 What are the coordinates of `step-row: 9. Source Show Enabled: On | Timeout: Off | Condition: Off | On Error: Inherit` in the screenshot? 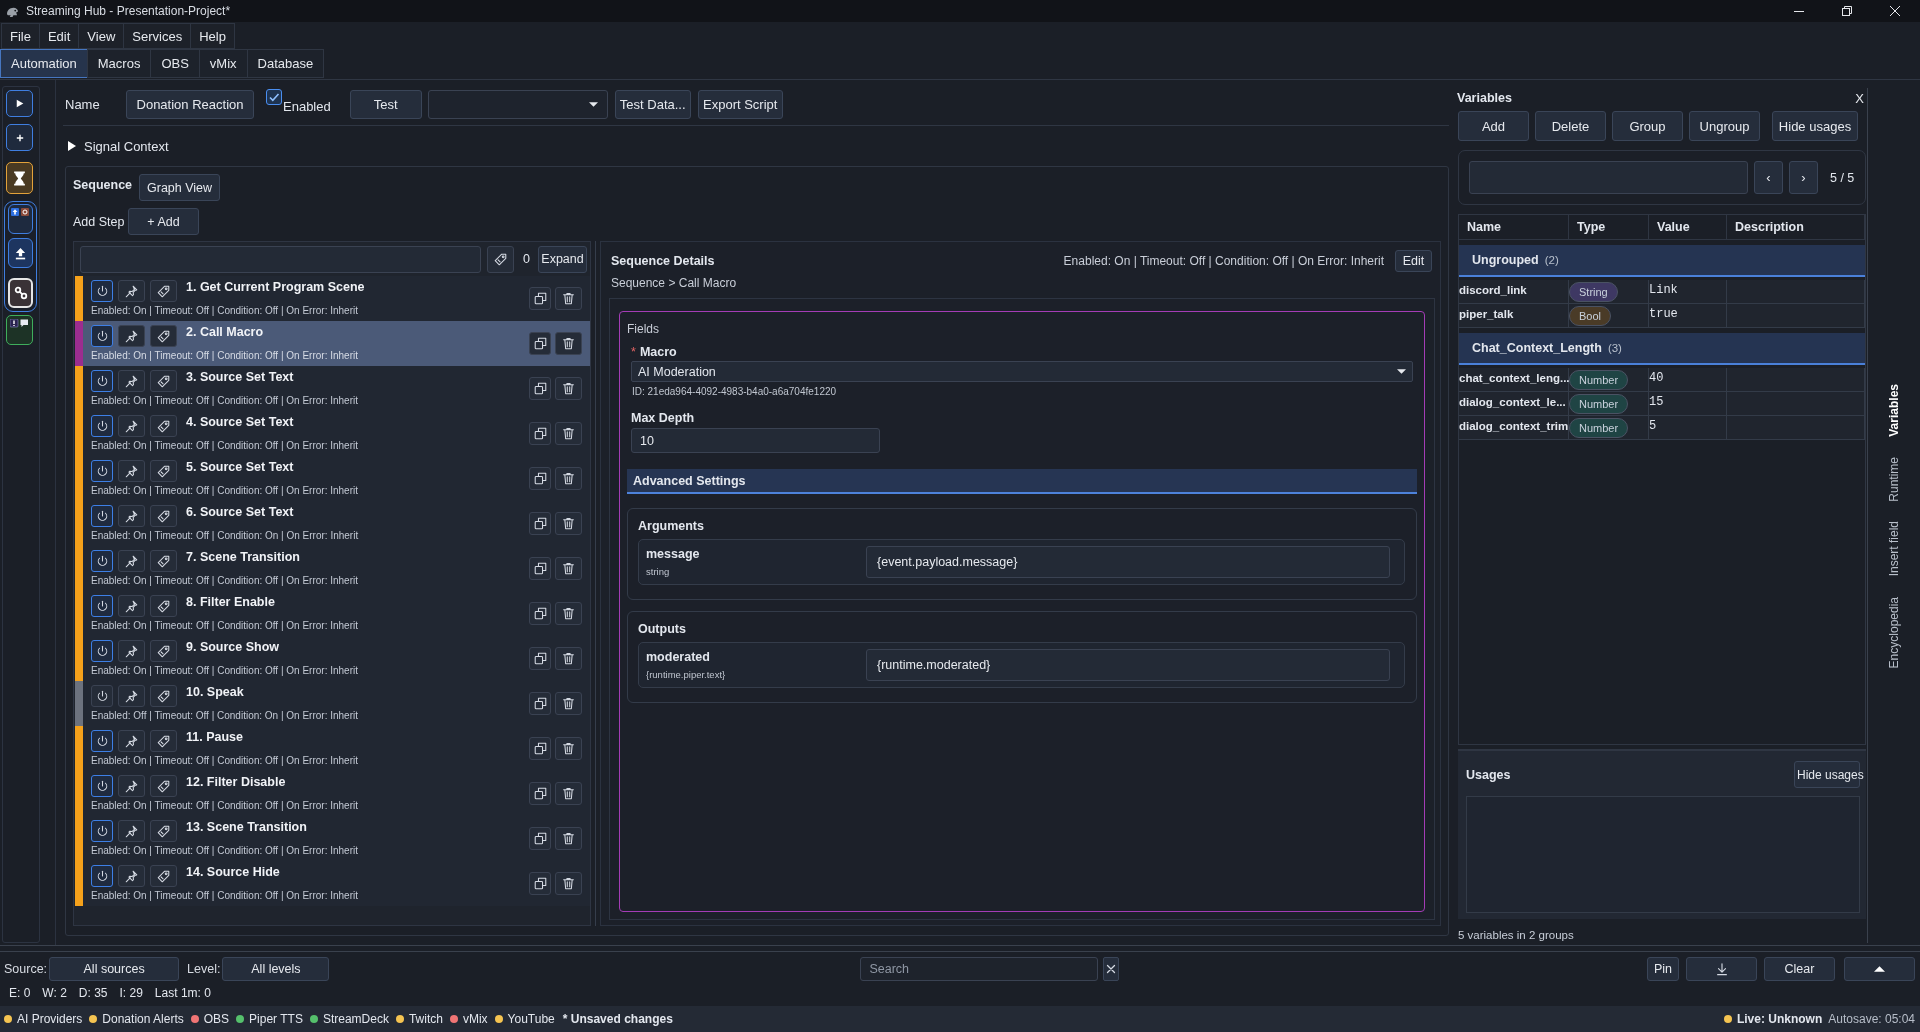 It's located at (332, 658).